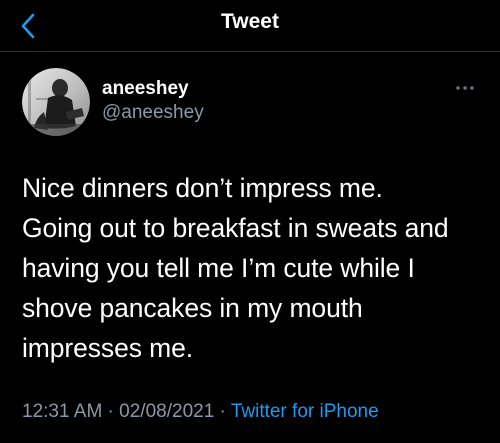 This screenshot has width=500, height=443. Describe the element at coordinates (192, 308) in the screenshot. I see `tweet-text-line: shove pancakes in my mouth` at that location.